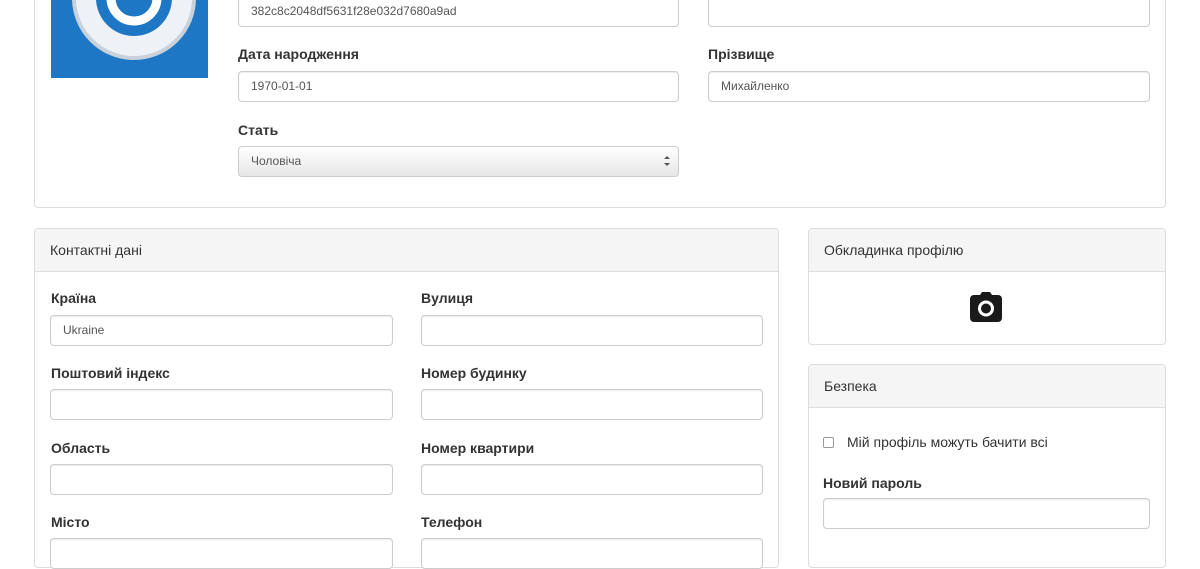 This screenshot has height=569, width=1200. Describe the element at coordinates (221, 404) in the screenshot. I see `postal-code-field` at that location.